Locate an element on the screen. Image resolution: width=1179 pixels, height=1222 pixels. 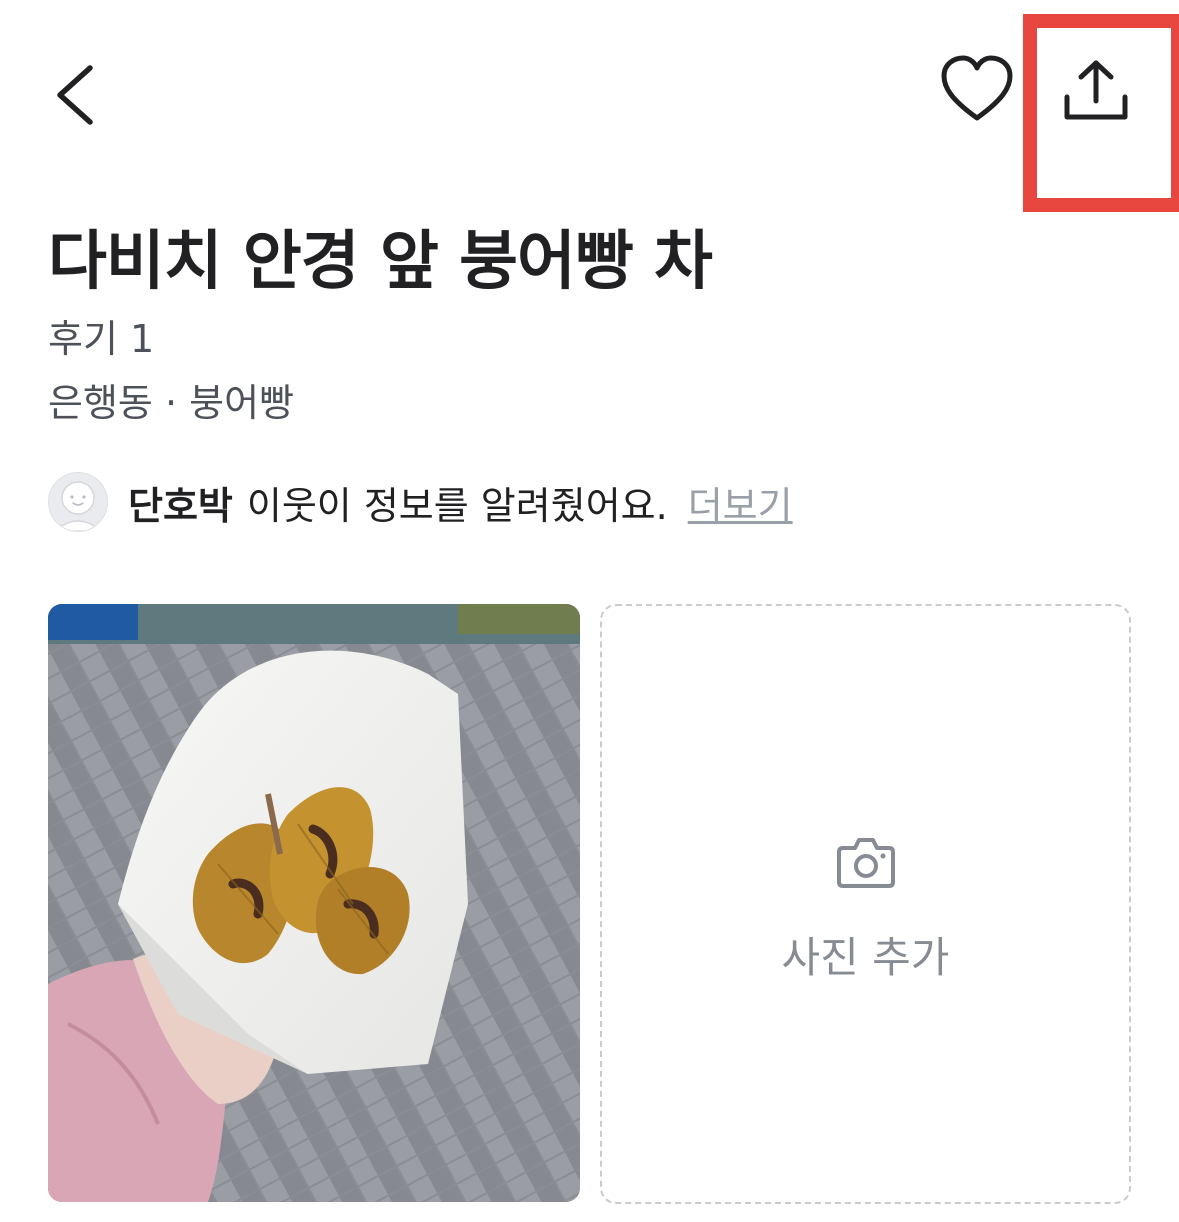
add-photo-label: 사진 추가 is located at coordinates (865, 957).